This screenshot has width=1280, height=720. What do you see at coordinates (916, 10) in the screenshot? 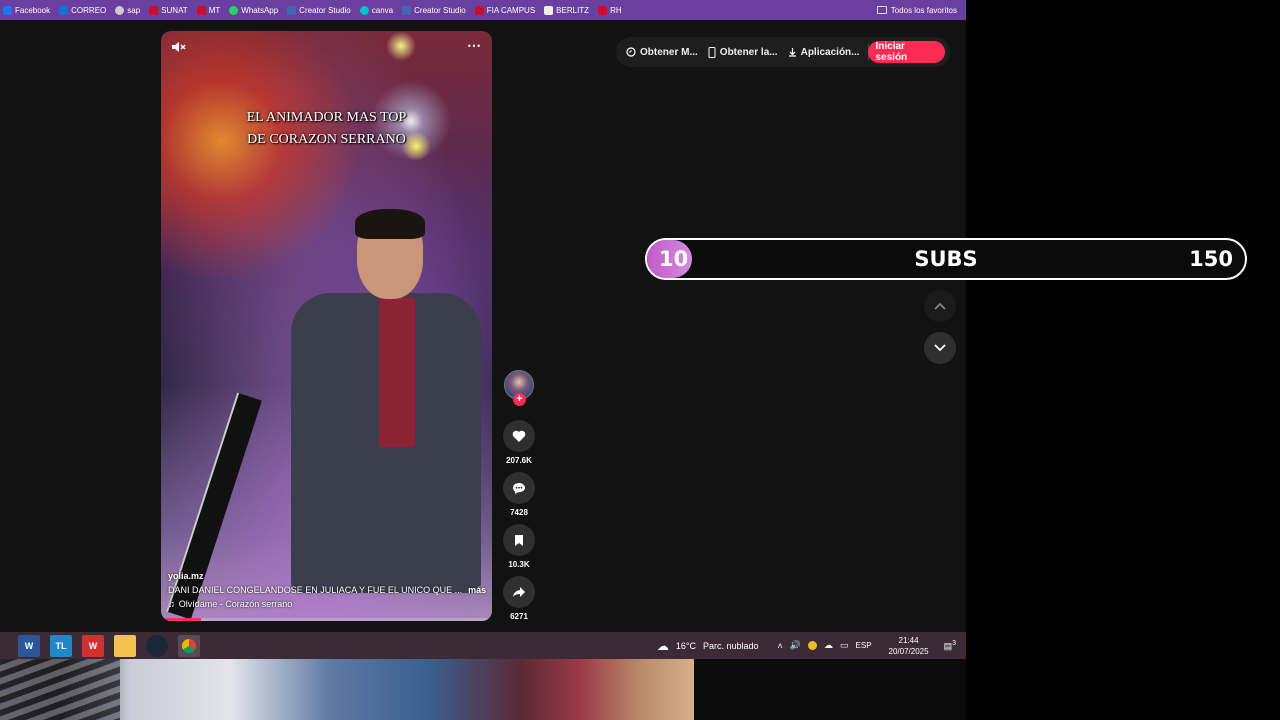
I see `all-bookmarks-folder: Todos los favoritos` at bounding box center [916, 10].